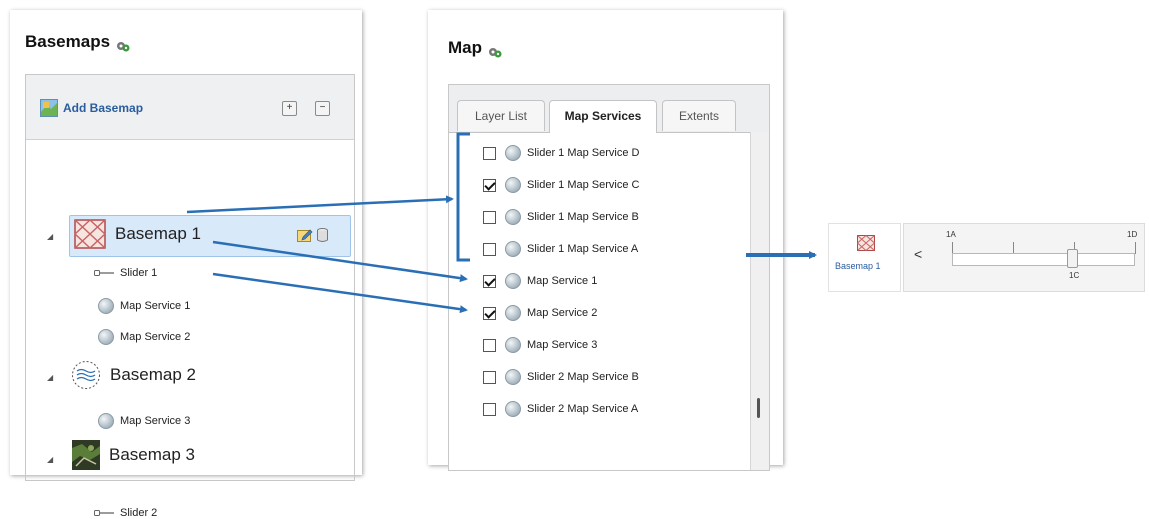 Image resolution: width=1149 pixels, height=519 pixels. Describe the element at coordinates (139, 513) in the screenshot. I see `tree-item-label: Slider 2` at that location.